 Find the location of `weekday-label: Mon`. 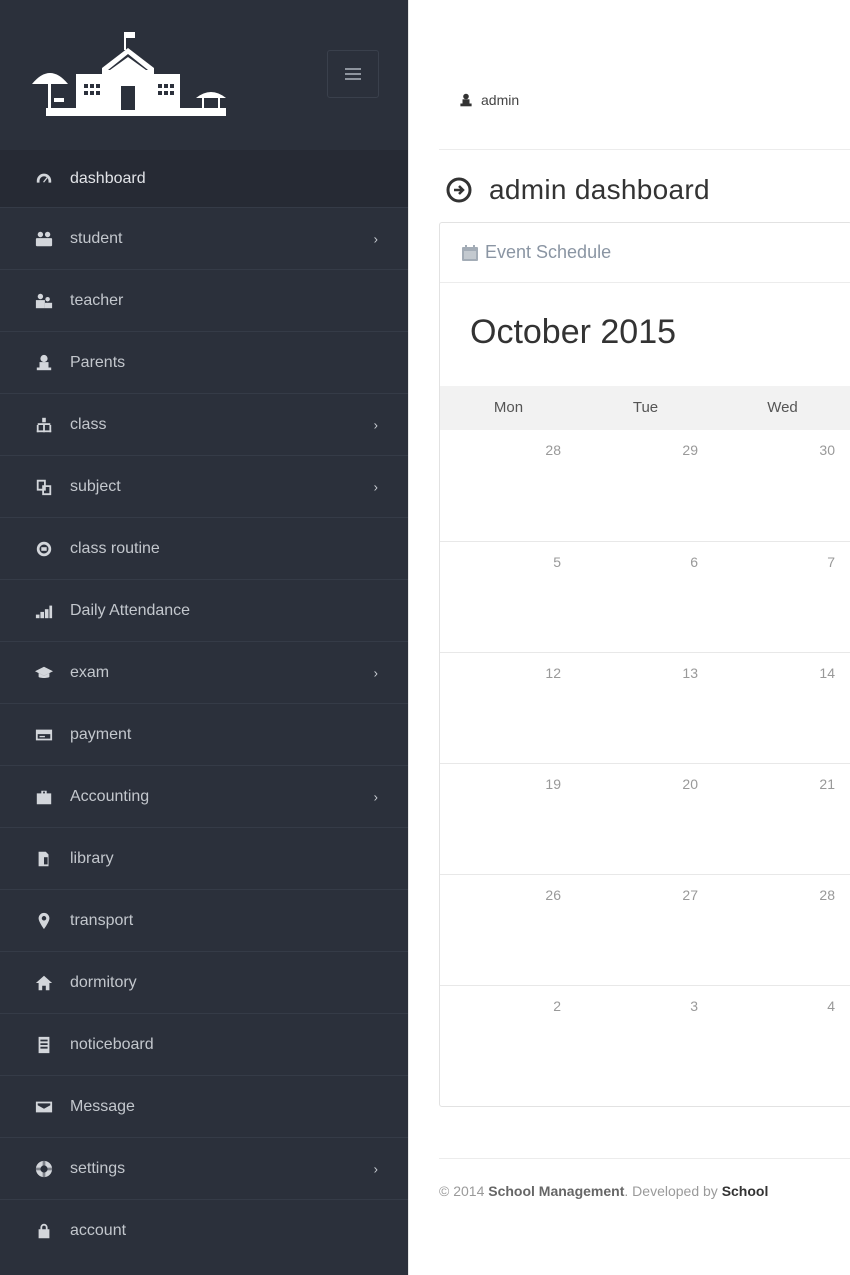

weekday-label: Mon is located at coordinates (508, 407).